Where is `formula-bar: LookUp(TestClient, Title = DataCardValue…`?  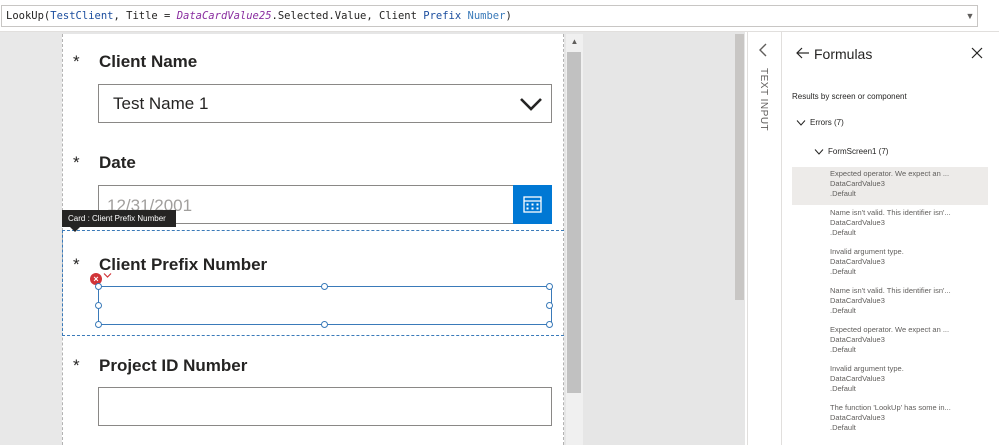 formula-bar: LookUp(TestClient, Title = DataCardValue… is located at coordinates (499, 16).